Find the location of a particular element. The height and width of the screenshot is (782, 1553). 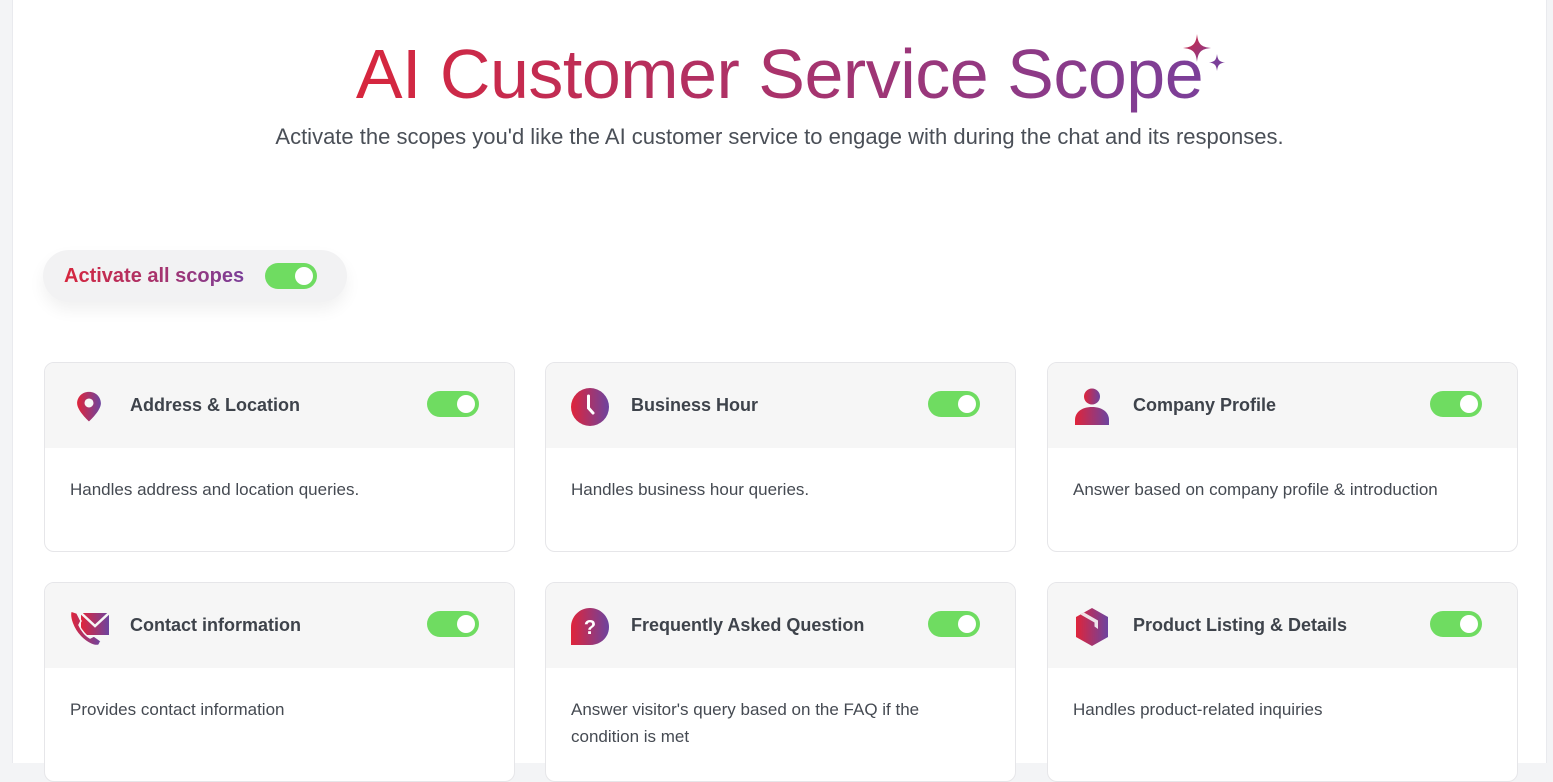

sparkles-icon is located at coordinates (1204, 52).